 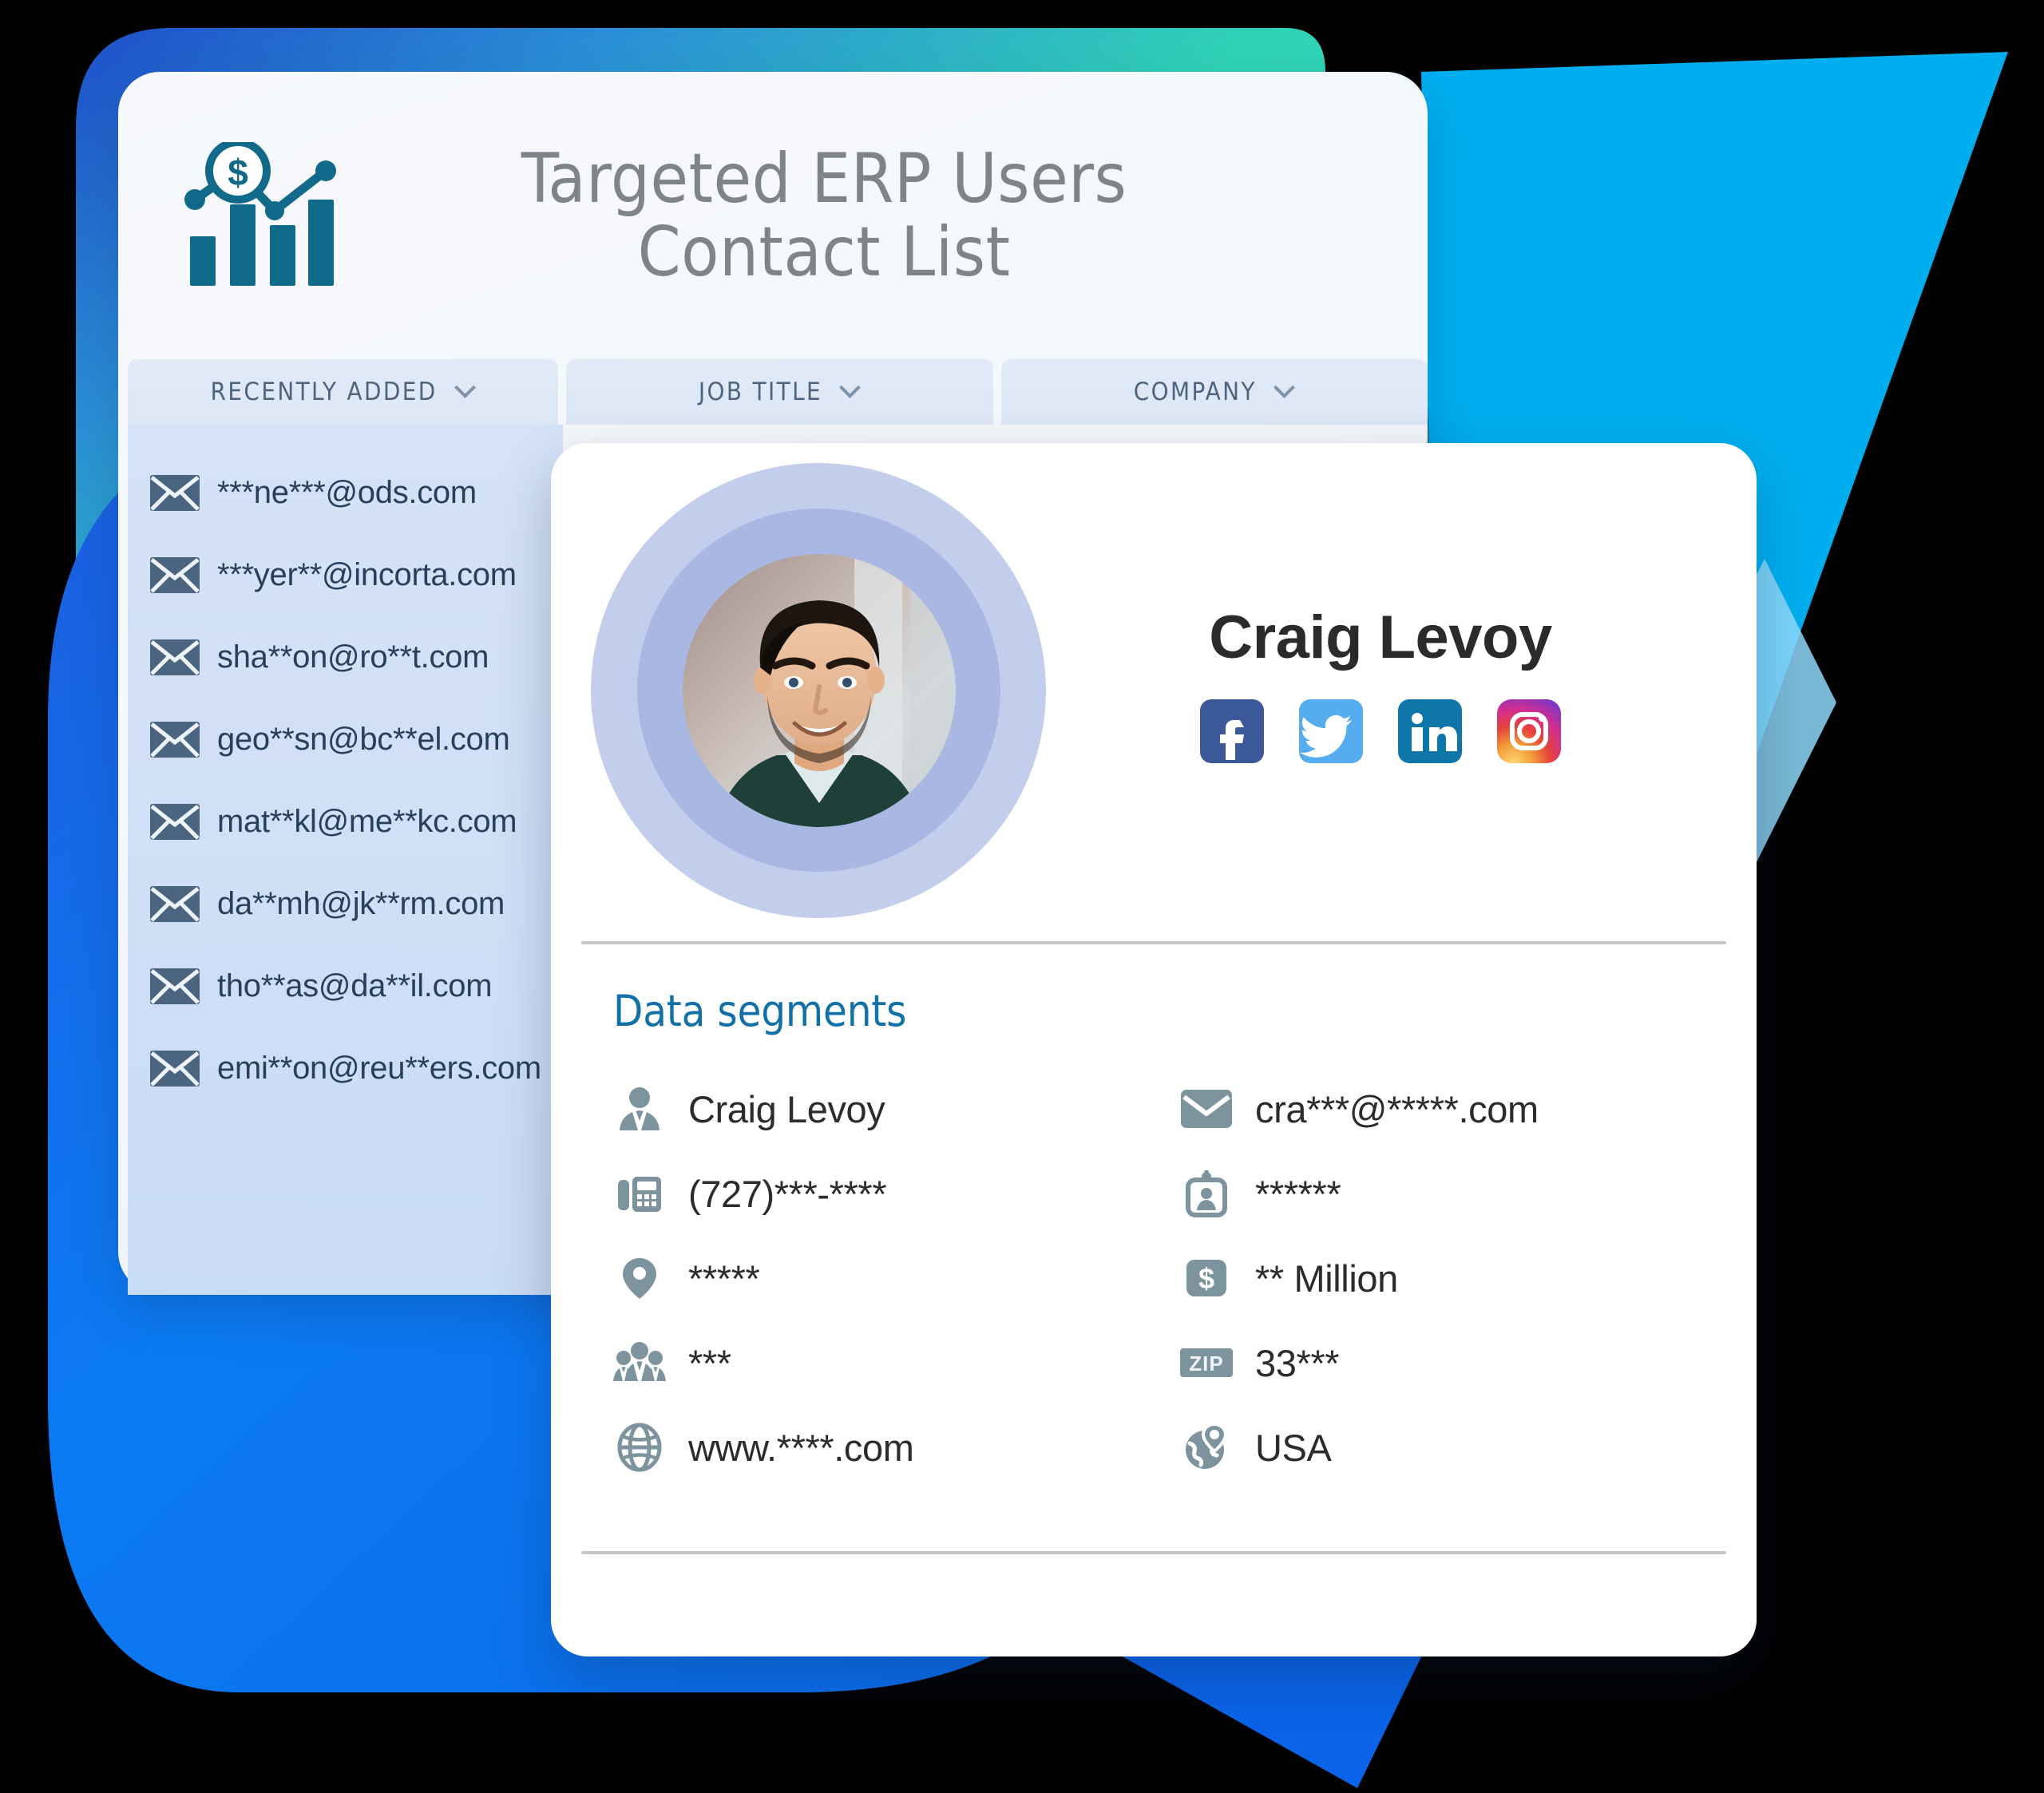 What do you see at coordinates (1331, 731) in the screenshot?
I see `twitter-icon` at bounding box center [1331, 731].